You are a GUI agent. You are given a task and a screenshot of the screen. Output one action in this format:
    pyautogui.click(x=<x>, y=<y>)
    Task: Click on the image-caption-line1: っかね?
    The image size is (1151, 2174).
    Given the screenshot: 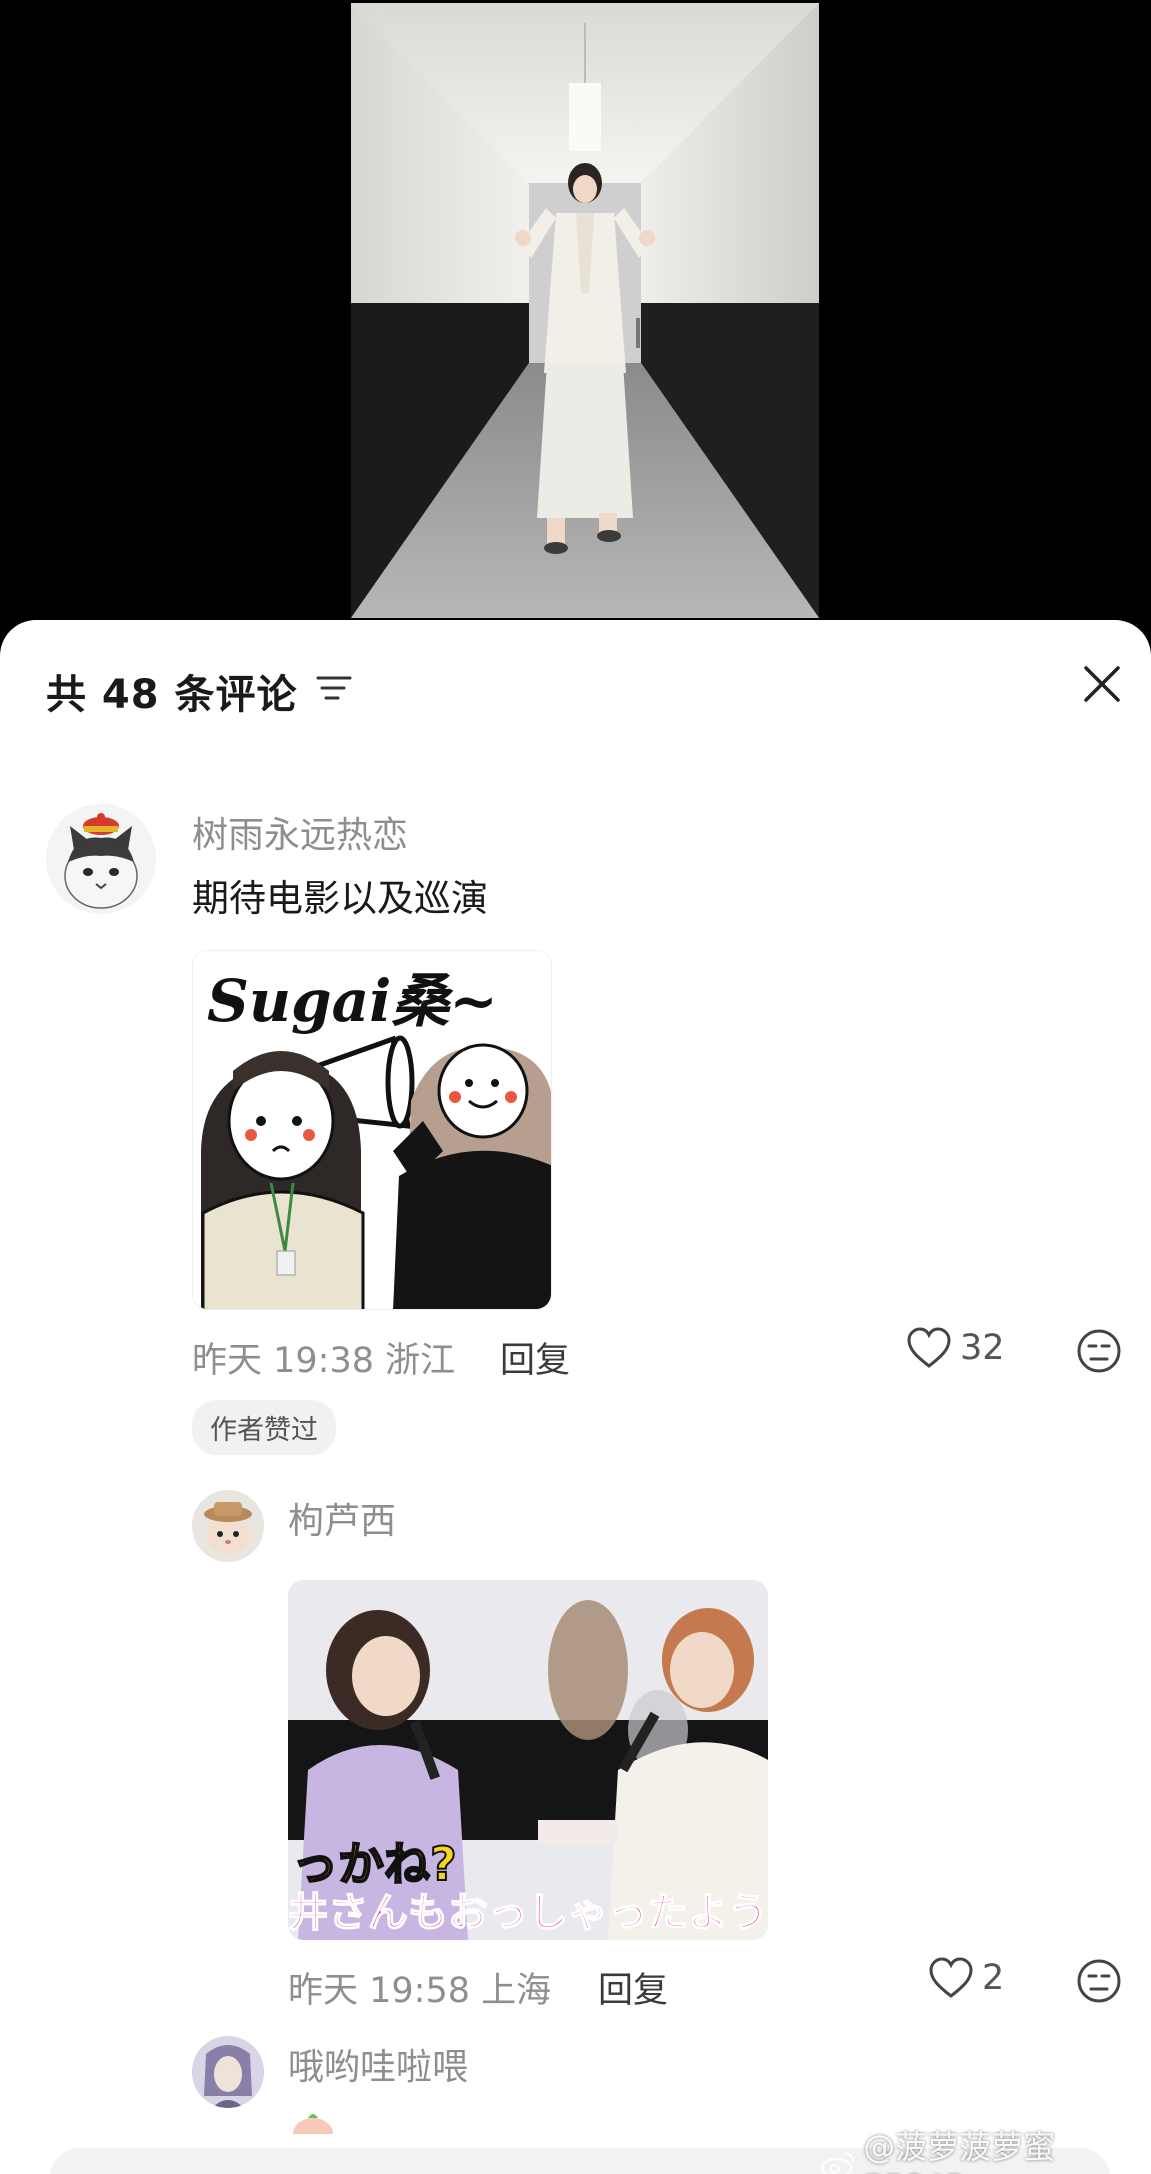 What is the action you would take?
    pyautogui.click(x=374, y=1864)
    